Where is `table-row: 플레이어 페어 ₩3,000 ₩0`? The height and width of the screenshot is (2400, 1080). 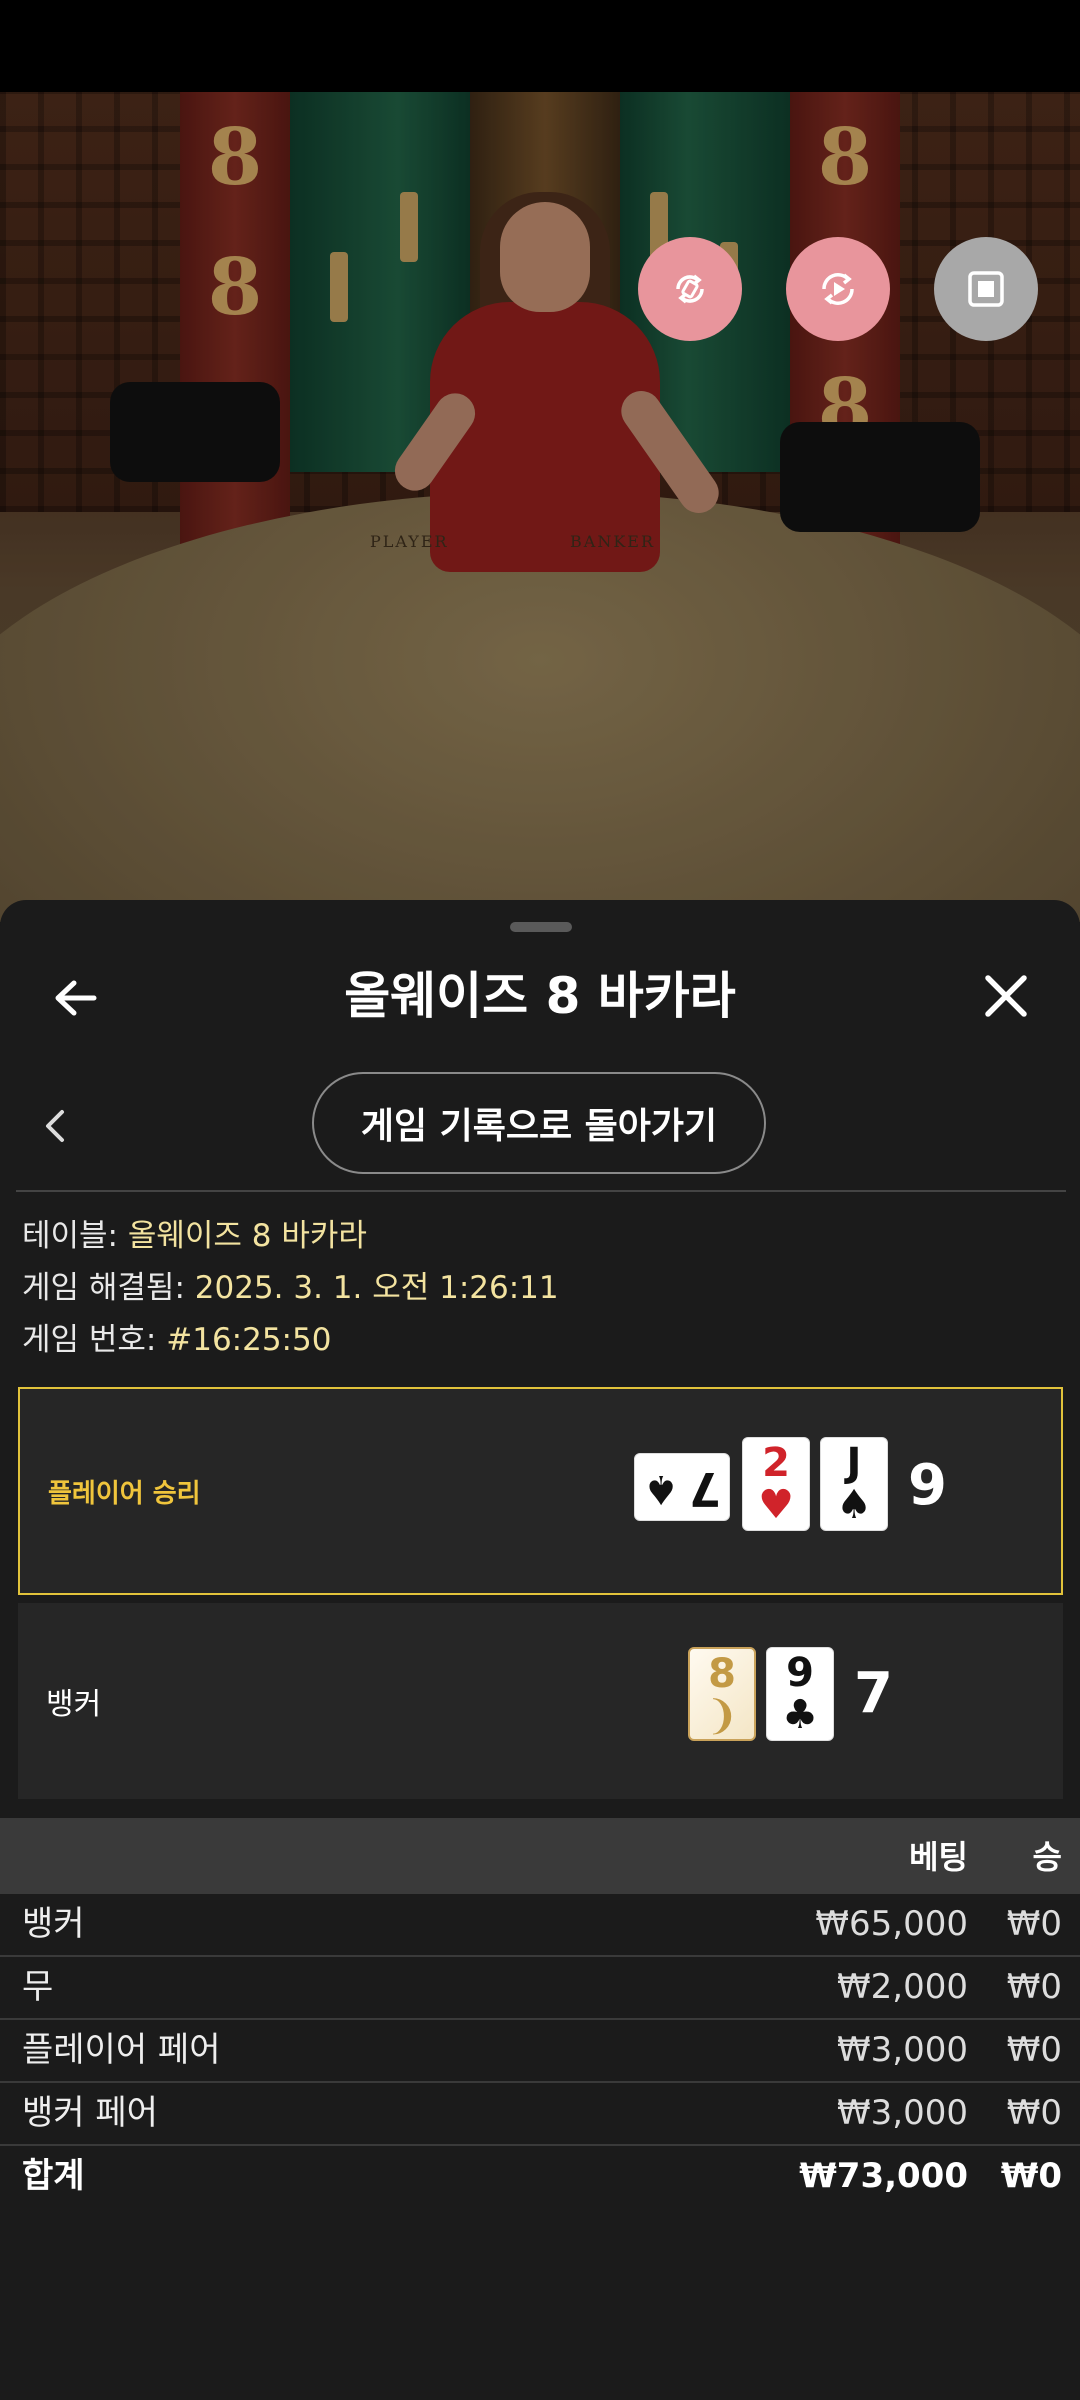
table-row: 플레이어 페어 ₩3,000 ₩0 is located at coordinates (540, 2050).